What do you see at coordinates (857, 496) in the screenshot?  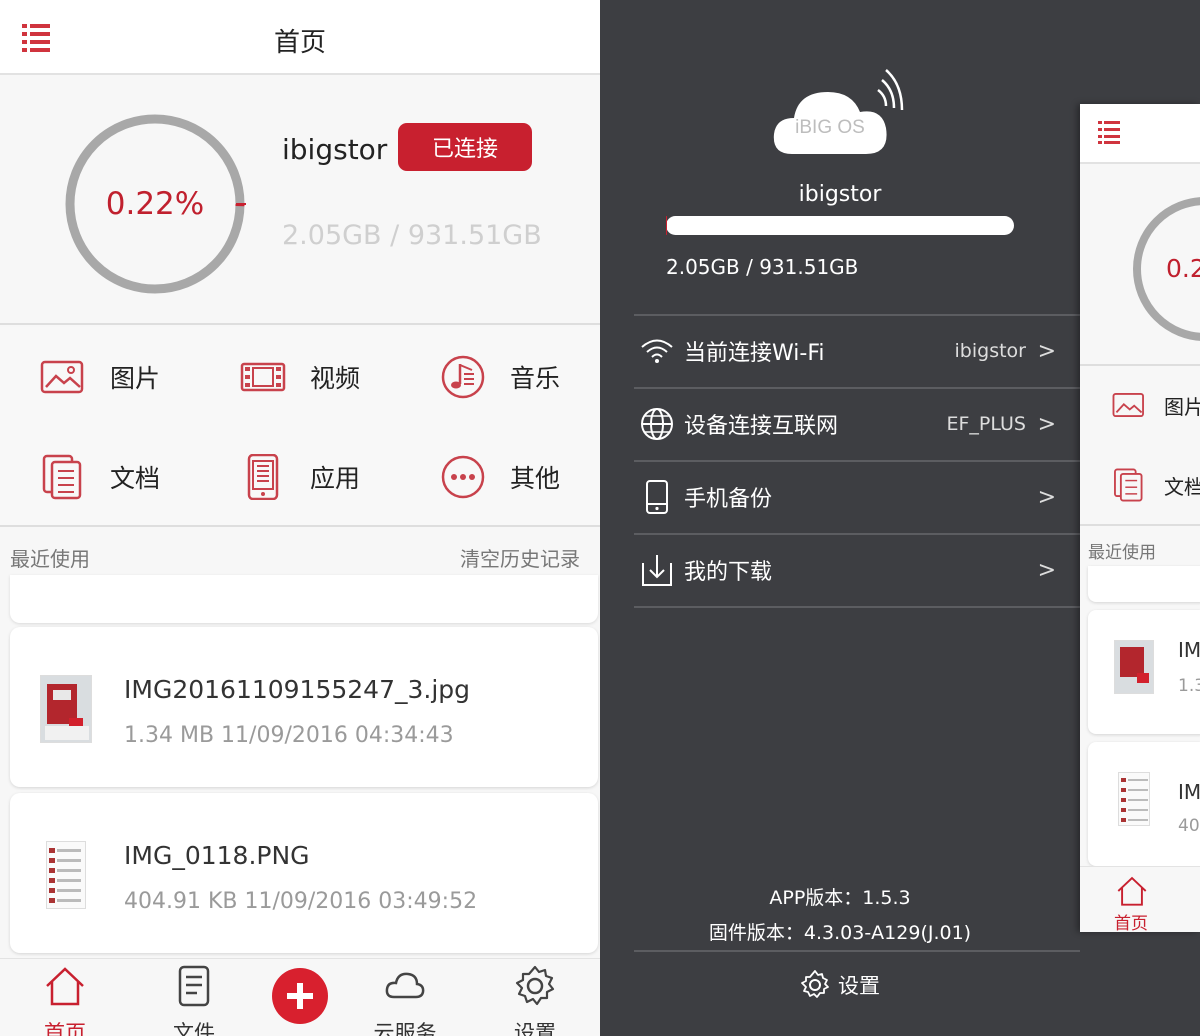 I see `menu-item-phone-backup: 手机备份 >` at bounding box center [857, 496].